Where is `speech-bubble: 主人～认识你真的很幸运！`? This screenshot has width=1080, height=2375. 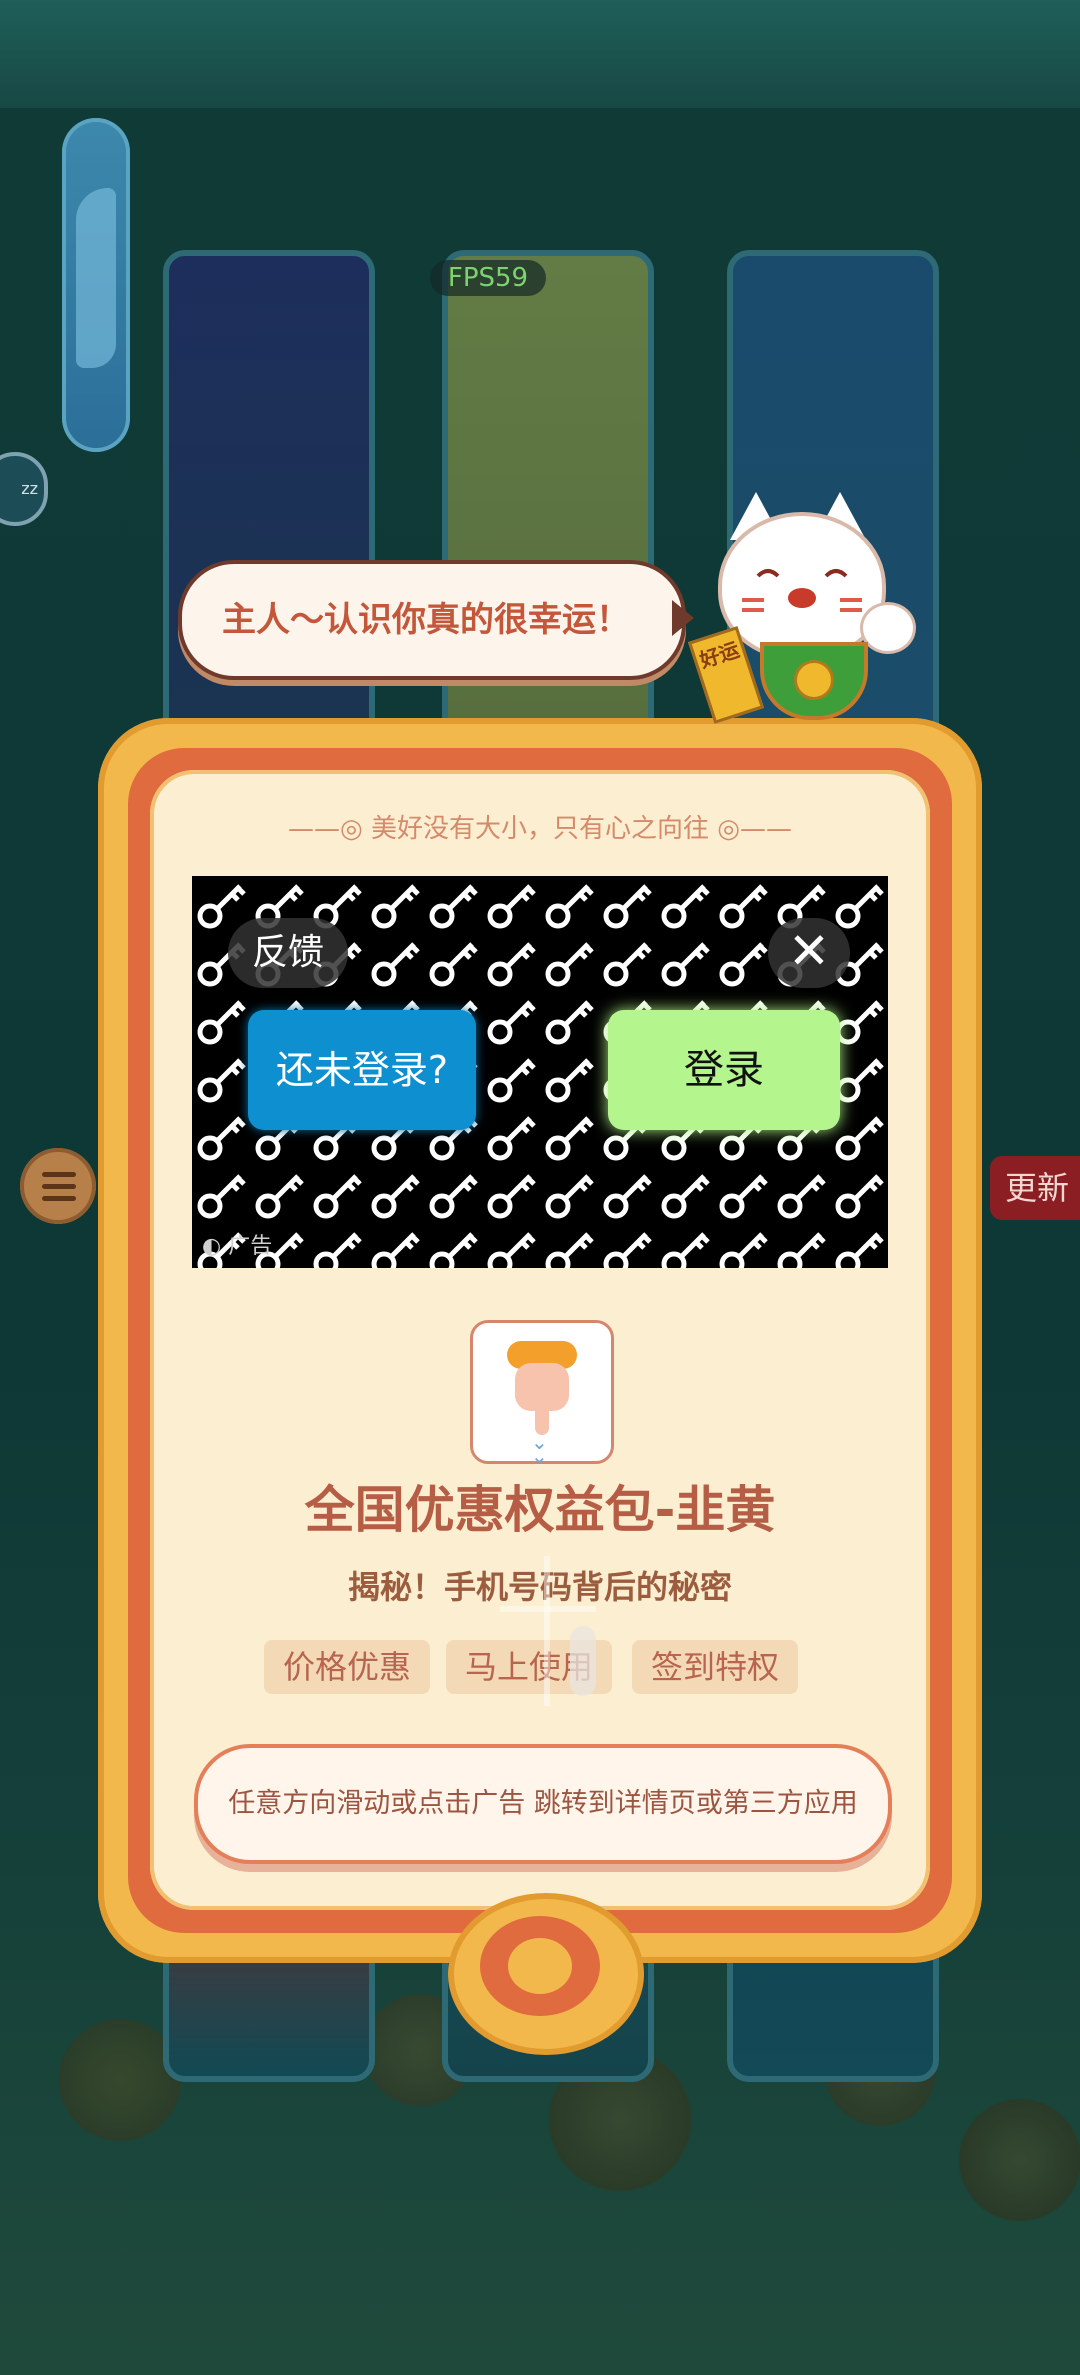
speech-bubble: 主人～认识你真的很幸运！ is located at coordinates (432, 620).